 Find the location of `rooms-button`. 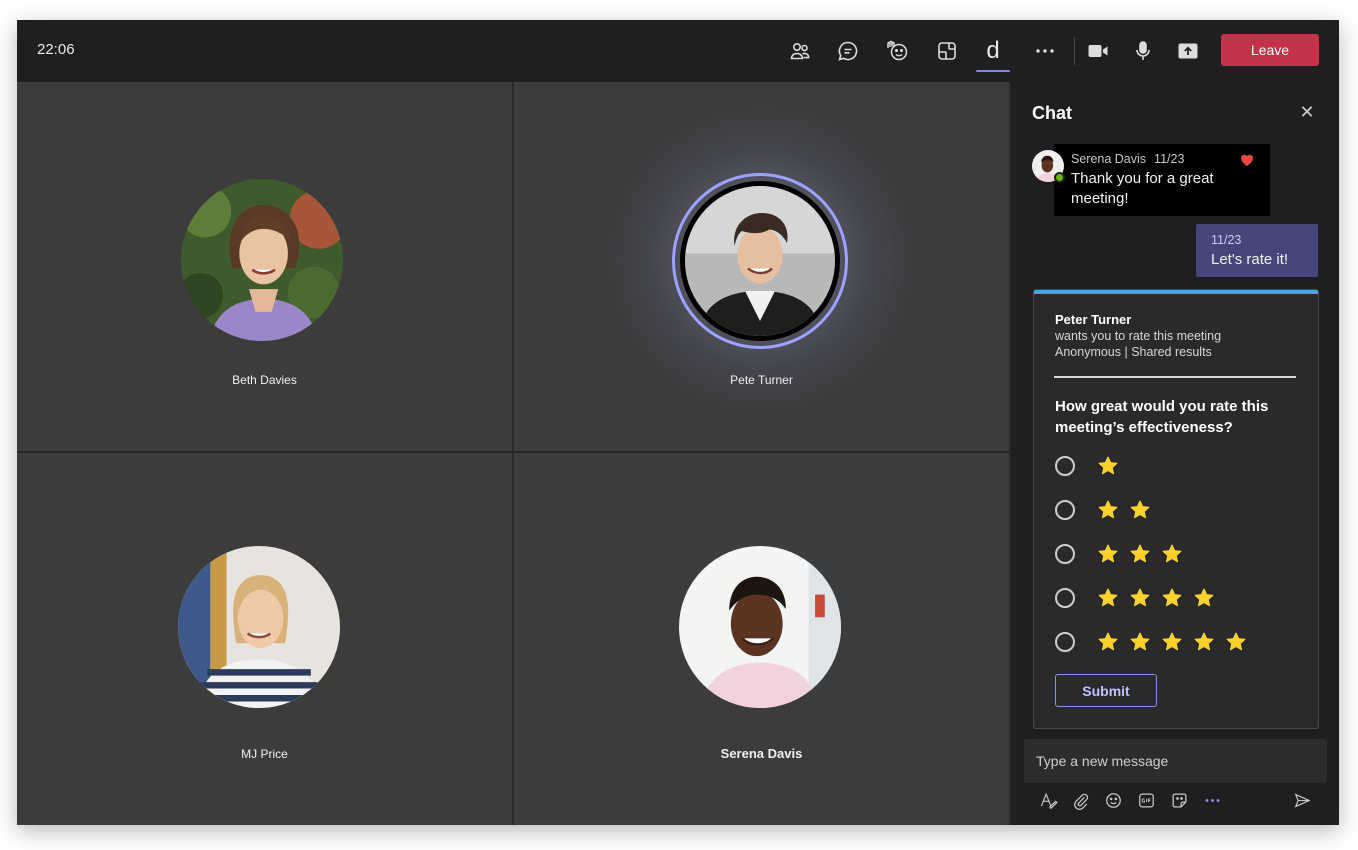

rooms-button is located at coordinates (947, 51).